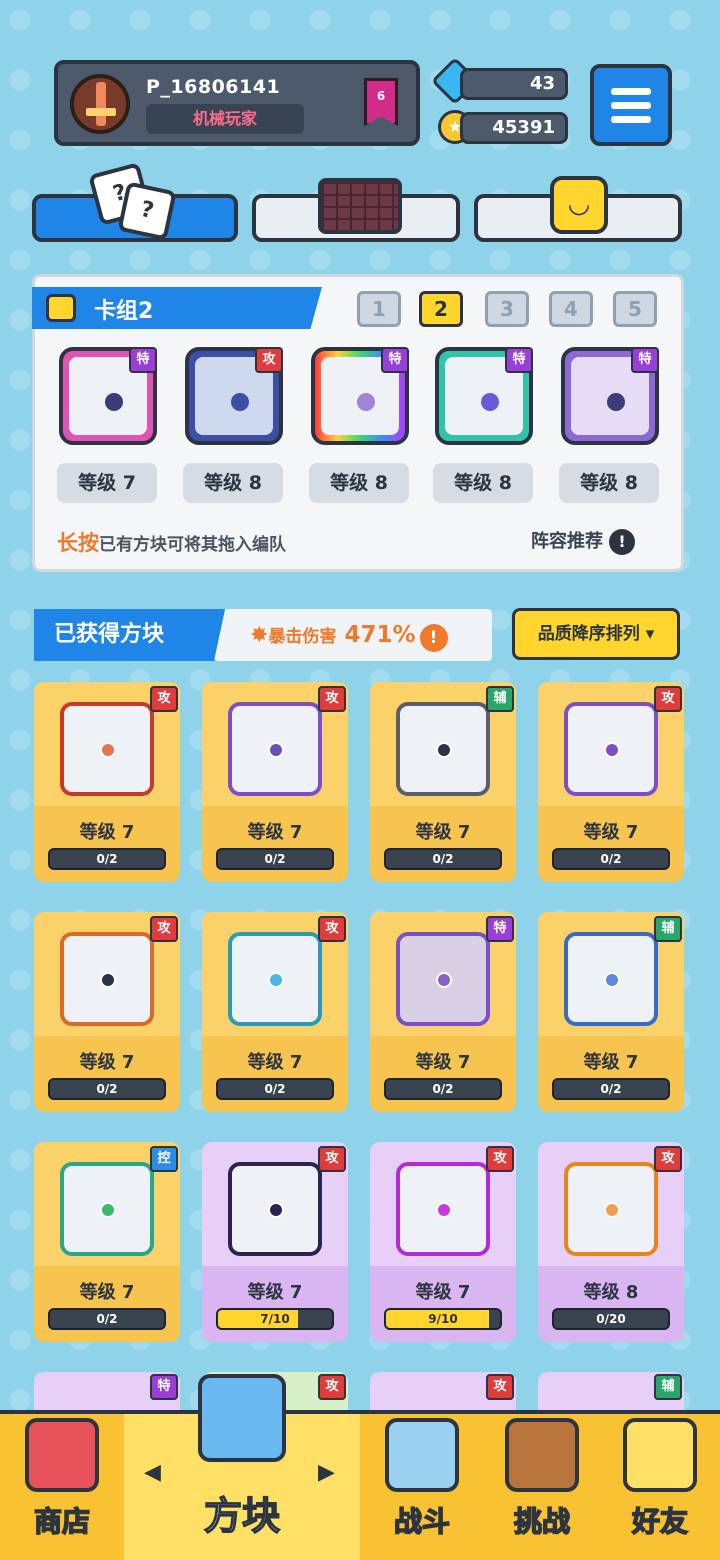 The height and width of the screenshot is (1560, 720). What do you see at coordinates (616, 402) in the screenshot?
I see `crack-icon` at bounding box center [616, 402].